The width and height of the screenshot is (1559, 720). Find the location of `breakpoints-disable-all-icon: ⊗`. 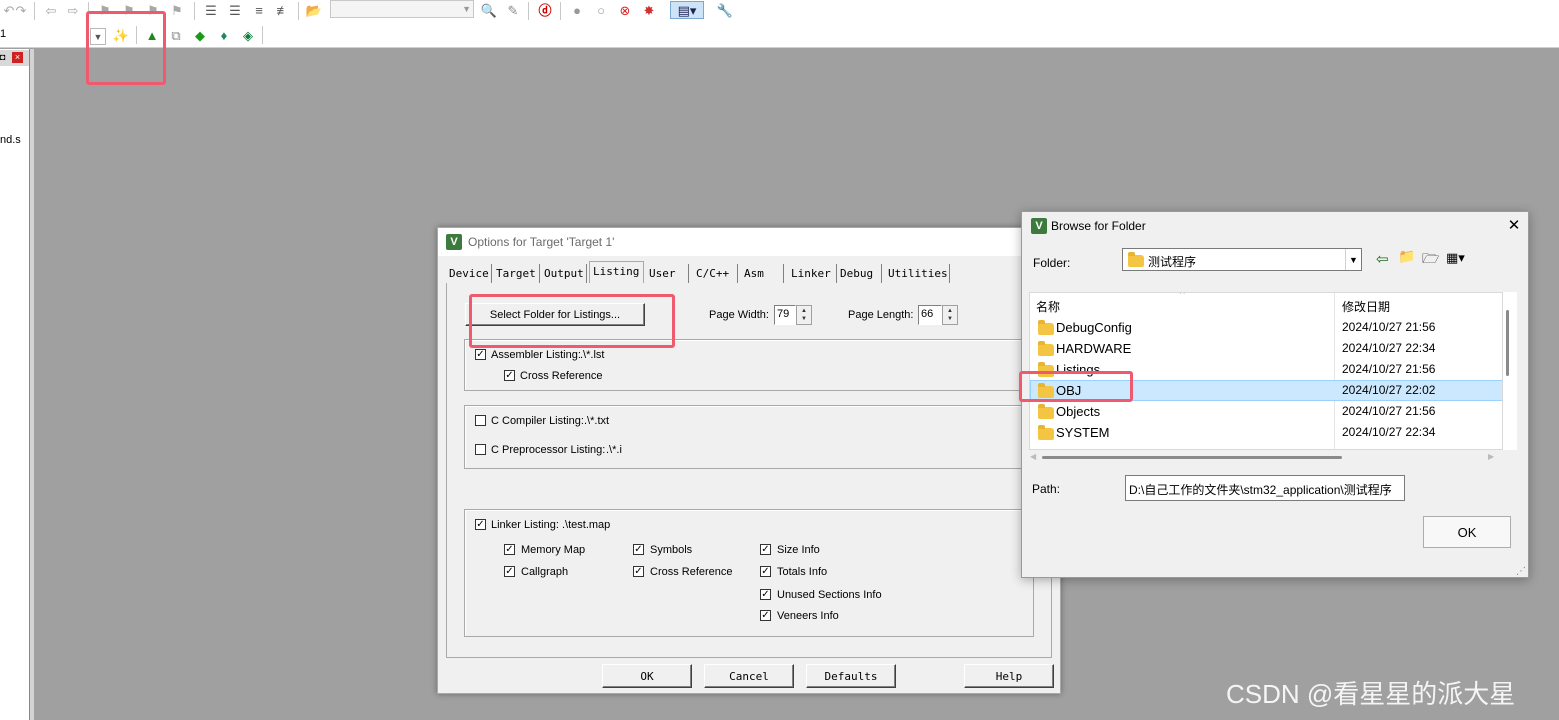

breakpoints-disable-all-icon: ⊗ is located at coordinates (625, 10).